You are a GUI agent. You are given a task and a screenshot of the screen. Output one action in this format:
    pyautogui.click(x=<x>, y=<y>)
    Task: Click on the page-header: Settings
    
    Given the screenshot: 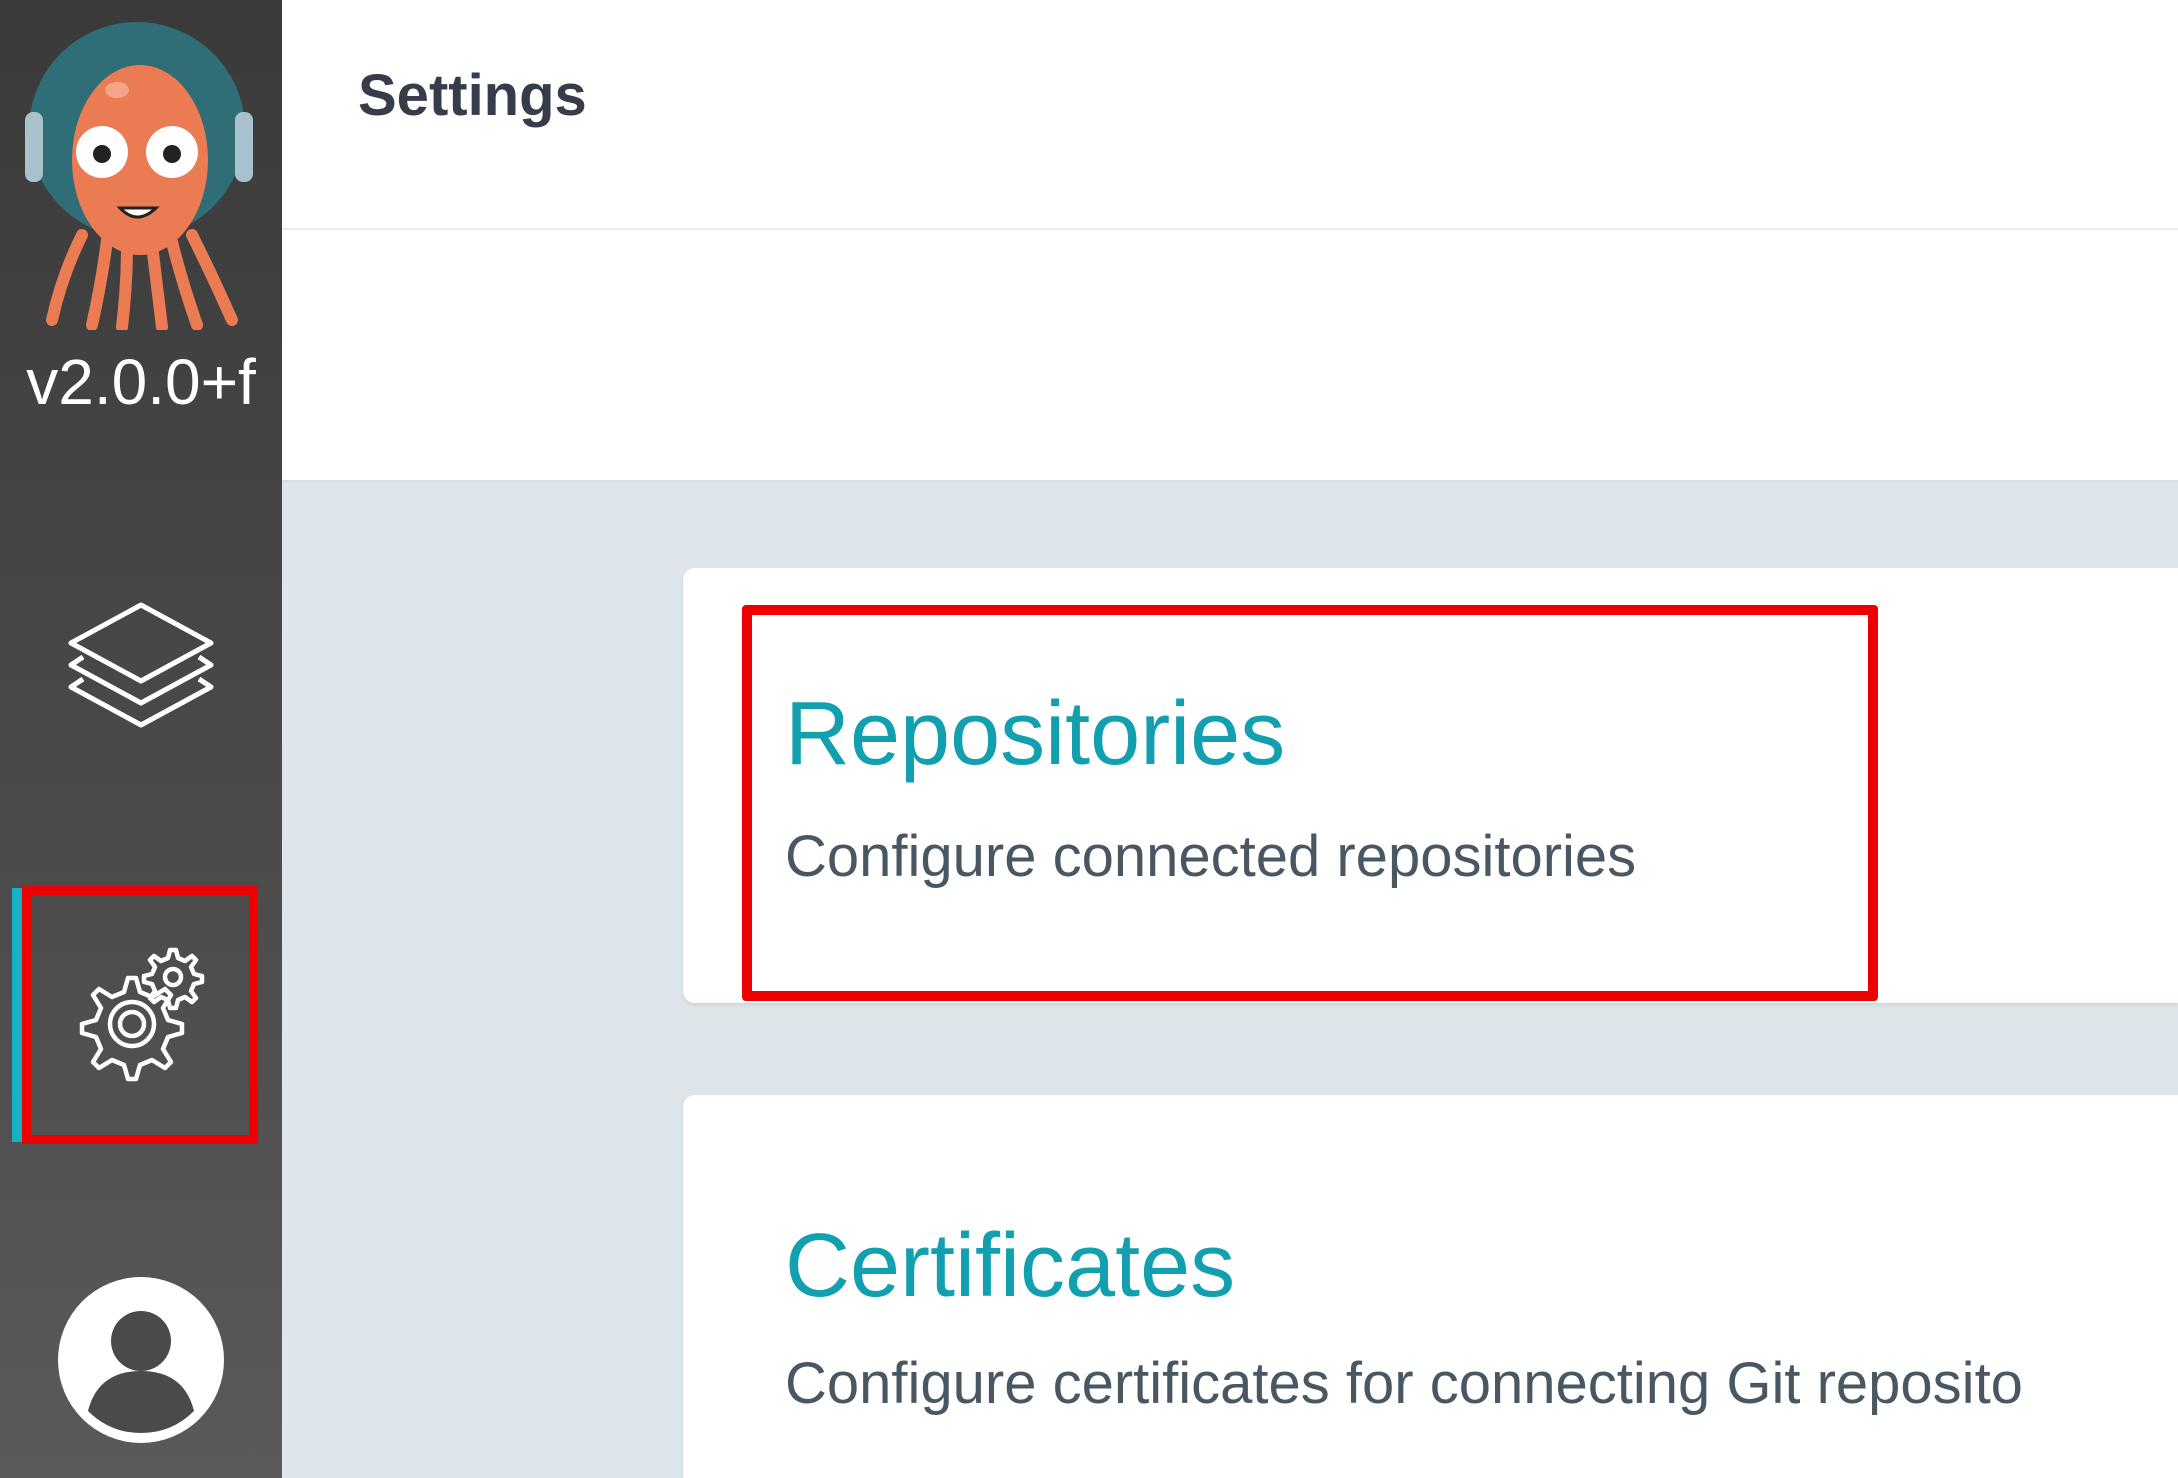 What is the action you would take?
    pyautogui.click(x=1230, y=115)
    